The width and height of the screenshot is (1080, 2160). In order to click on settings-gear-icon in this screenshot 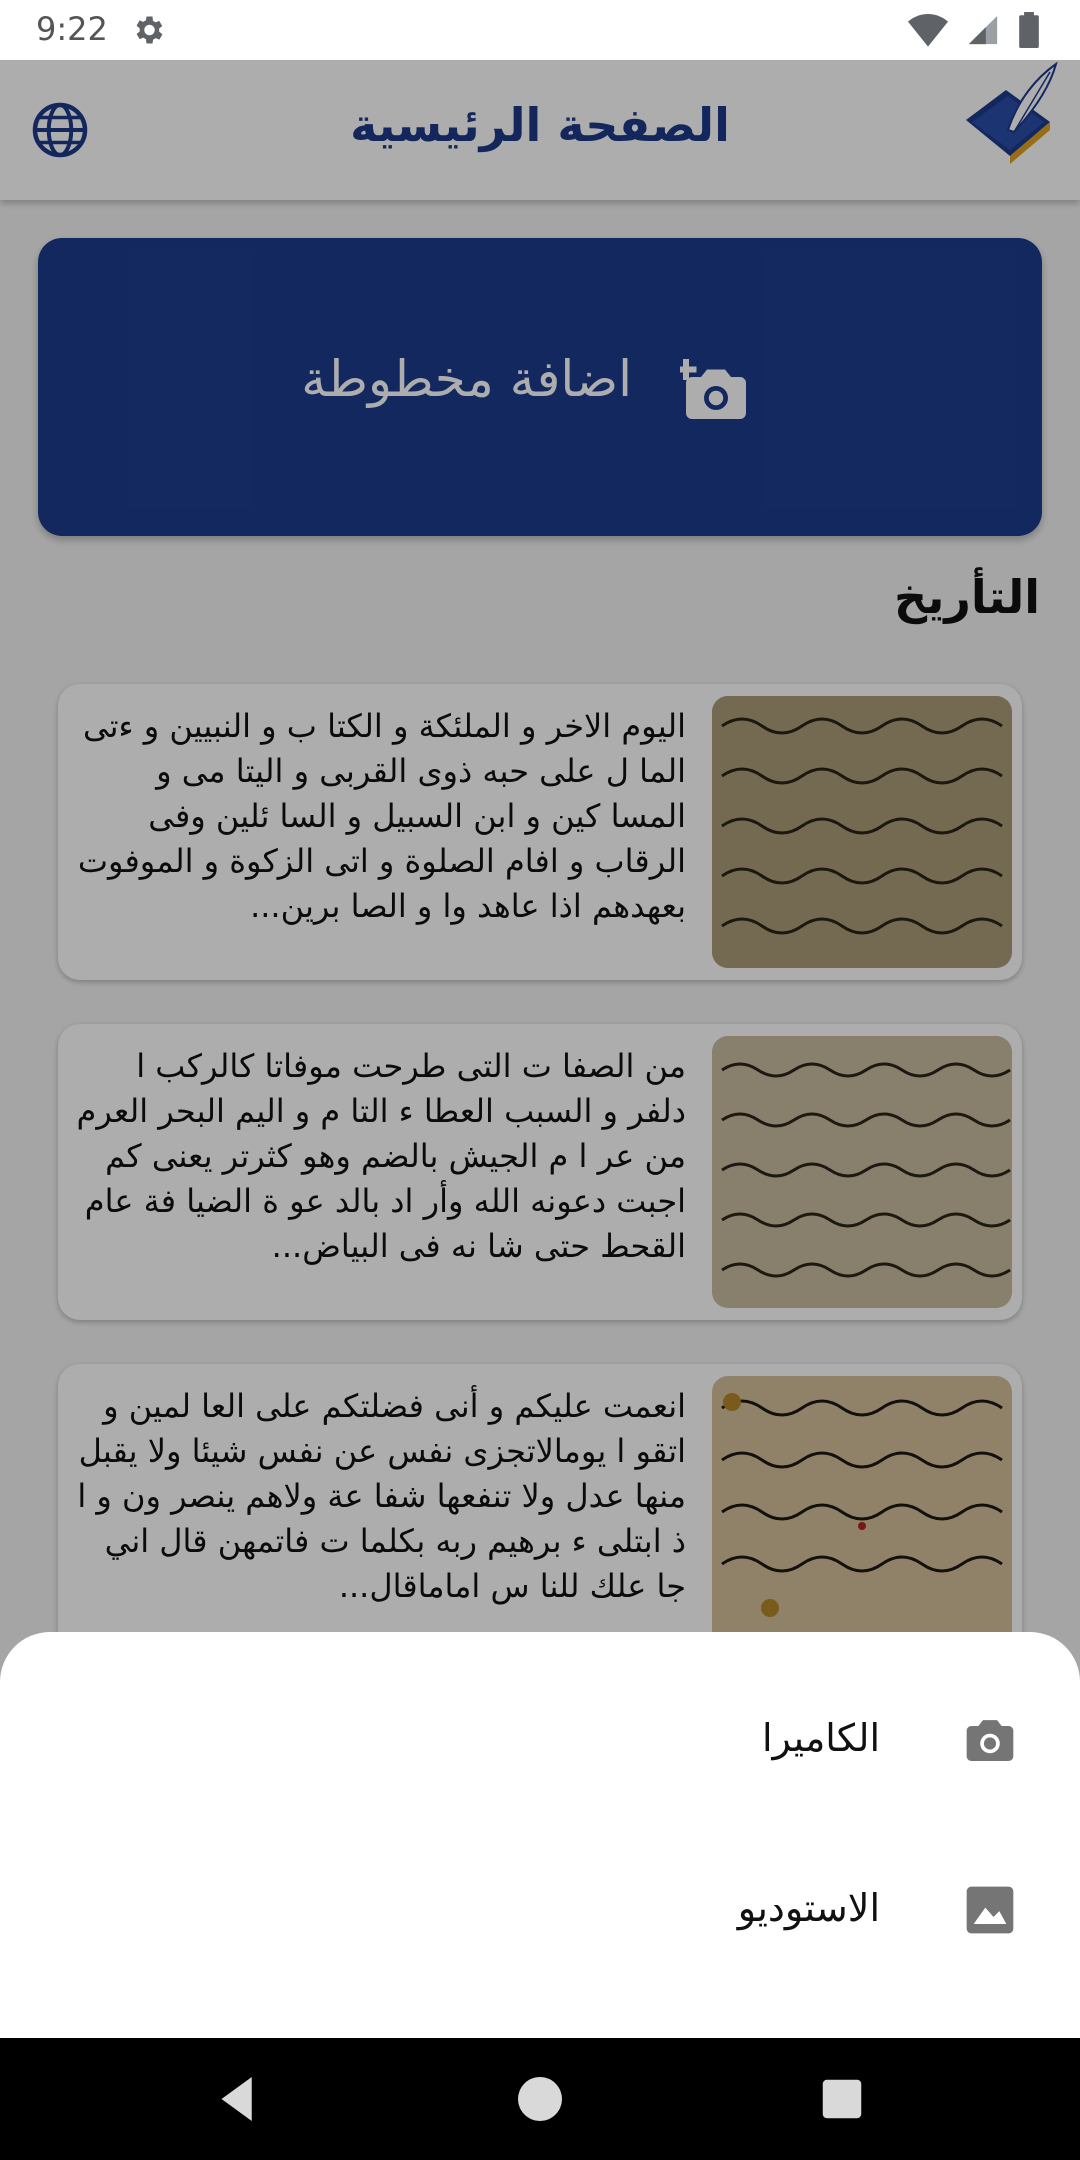, I will do `click(149, 30)`.